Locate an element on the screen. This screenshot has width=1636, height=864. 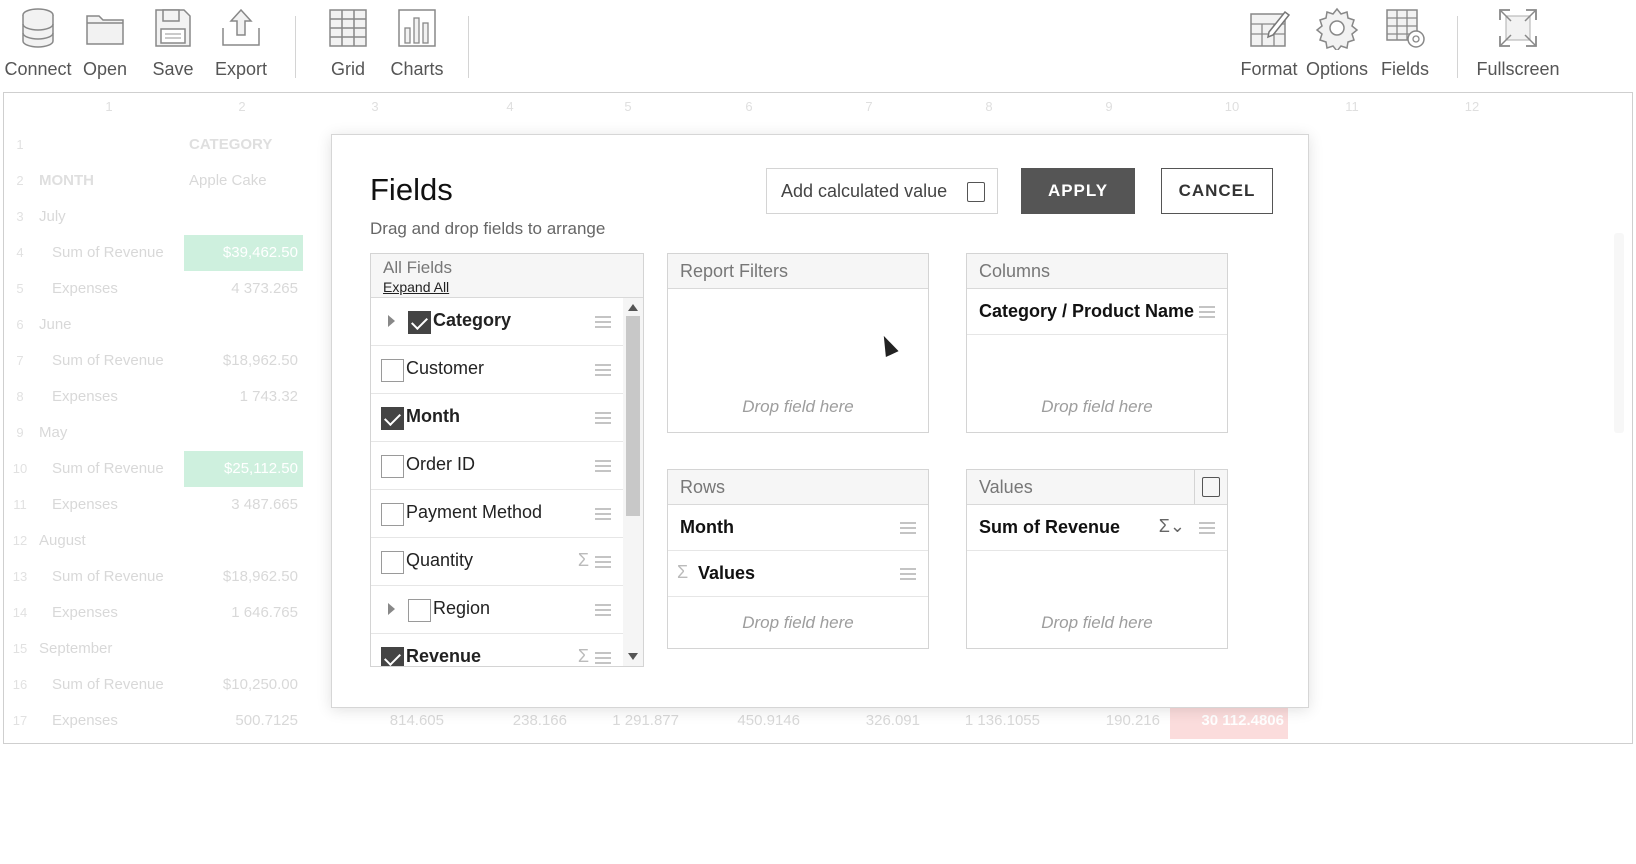
field-item-category: Category is located at coordinates (497, 322).